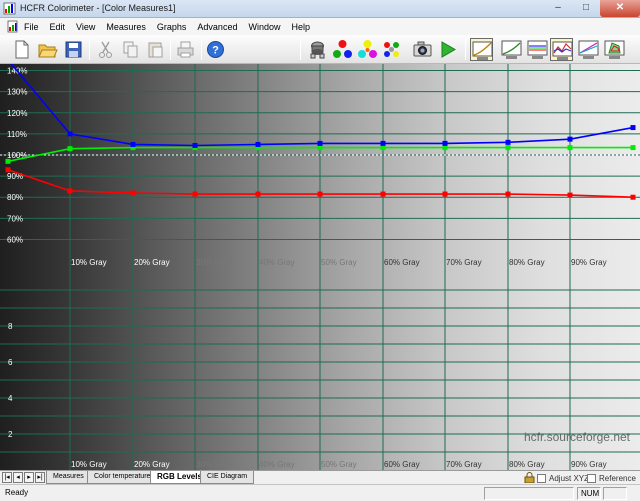 The width and height of the screenshot is (640, 501). I want to click on y-tick-label: 60%, so click(15, 239).